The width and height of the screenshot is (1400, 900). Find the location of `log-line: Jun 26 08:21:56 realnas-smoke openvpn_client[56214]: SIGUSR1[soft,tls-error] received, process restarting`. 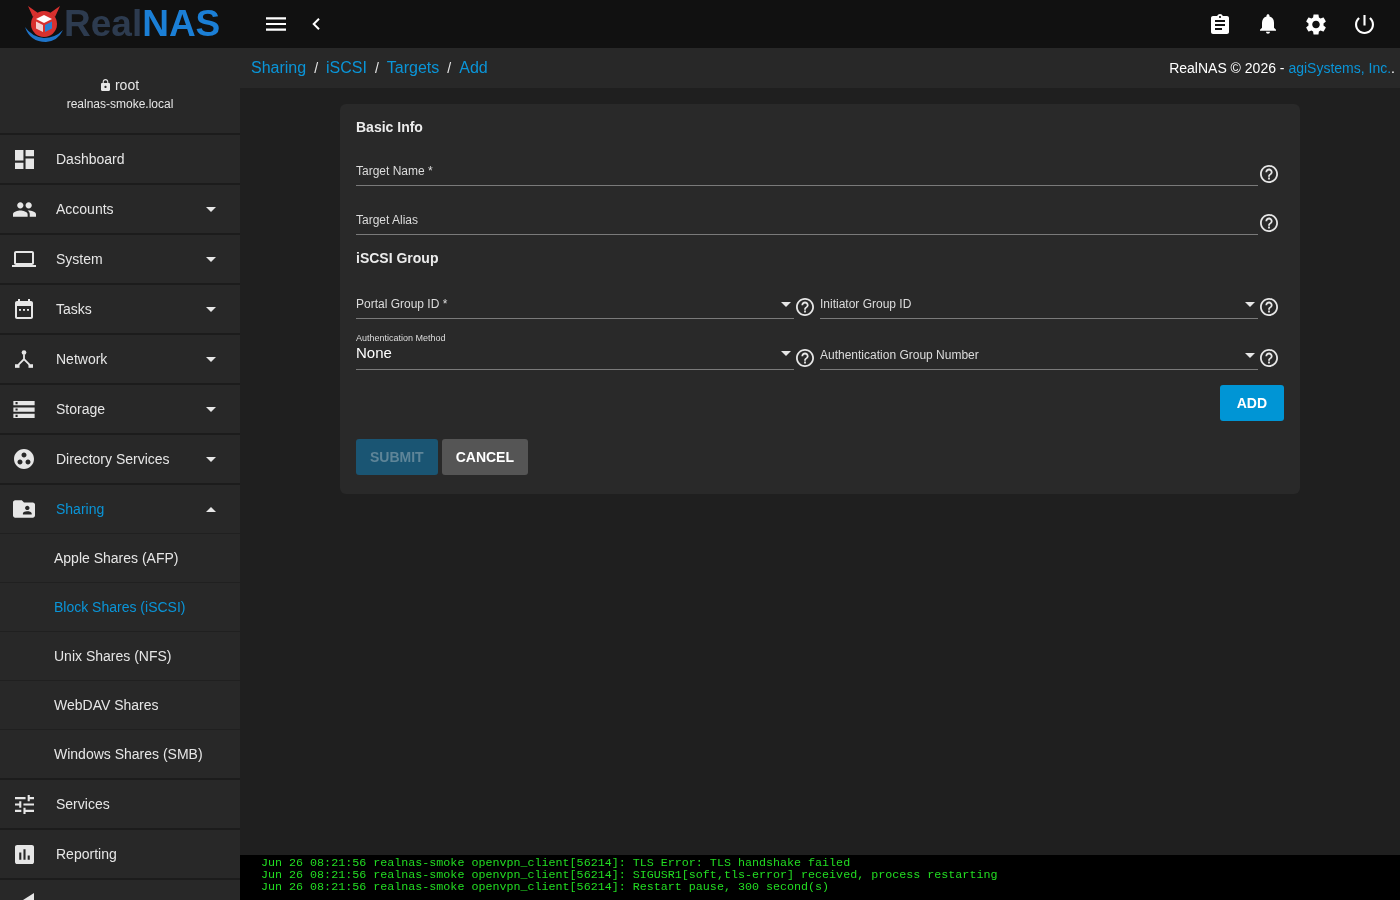

log-line: Jun 26 08:21:56 realnas-smoke openvpn_client[56214]: SIGUSR1[soft,tls-error] received, process restarting is located at coordinates (630, 875).